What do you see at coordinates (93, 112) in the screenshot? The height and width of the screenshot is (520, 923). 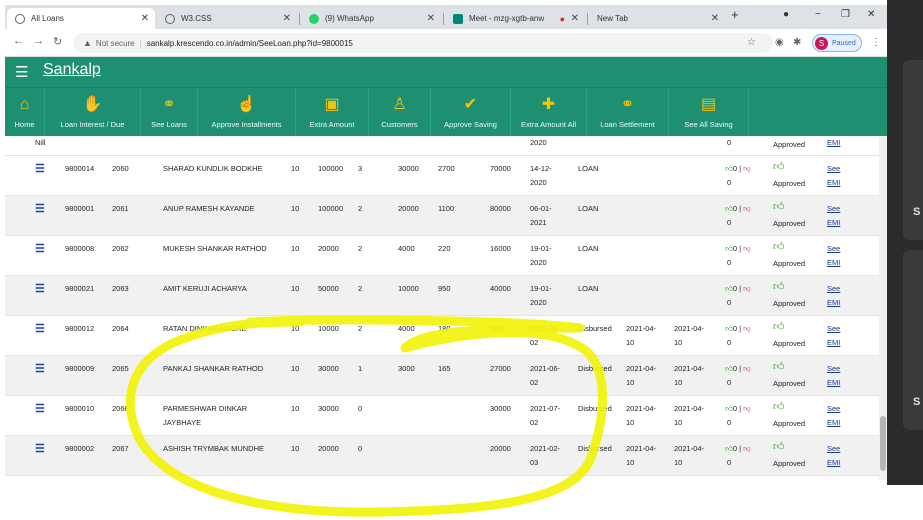 I see `nav-loan-interest-due: ✋ Loan Interest / Due` at bounding box center [93, 112].